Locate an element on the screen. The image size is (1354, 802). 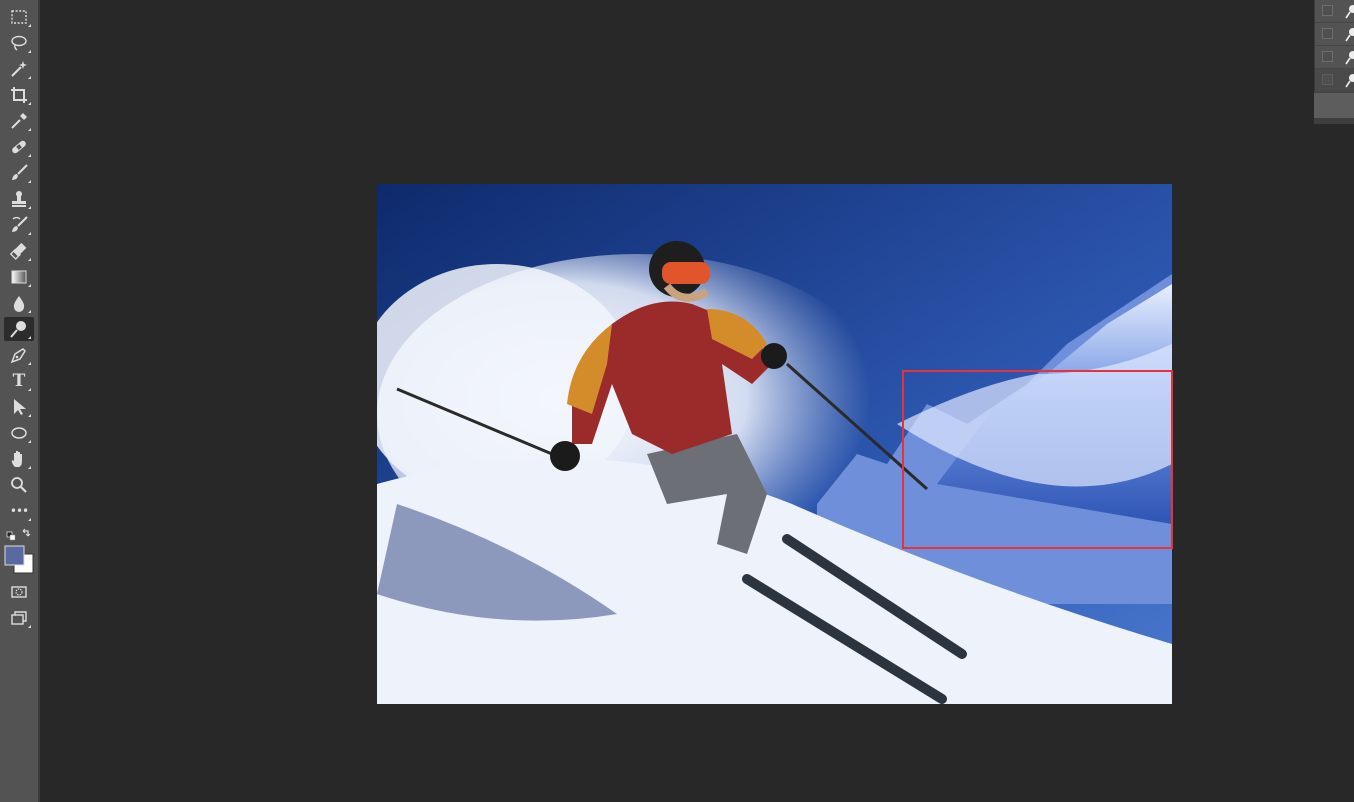
hand-icon is located at coordinates (19, 459).